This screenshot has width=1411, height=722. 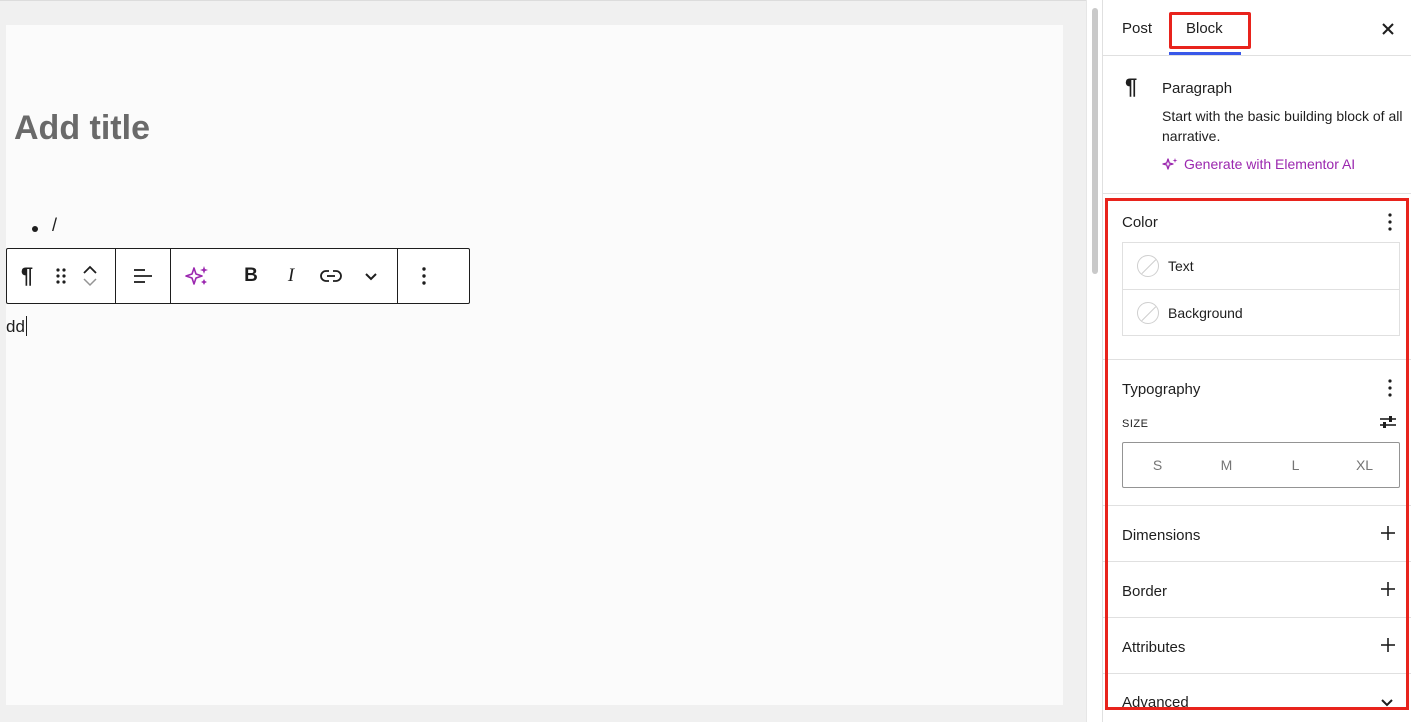 I want to click on align-button, so click(x=143, y=276).